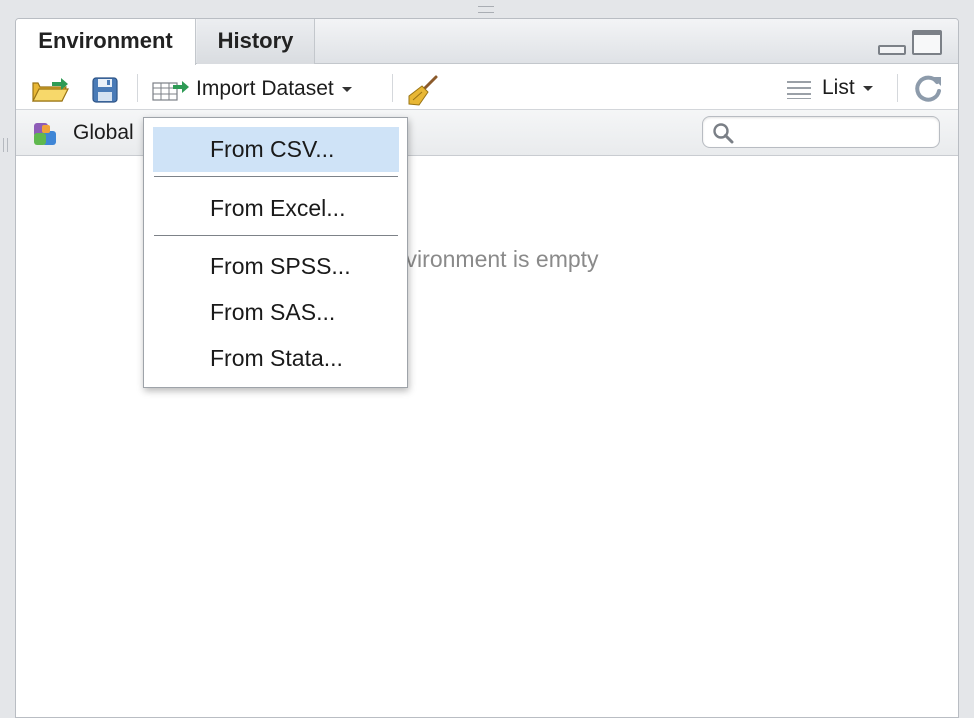 The image size is (974, 718). What do you see at coordinates (487, 42) in the screenshot?
I see `tab-bar: Environment History` at bounding box center [487, 42].